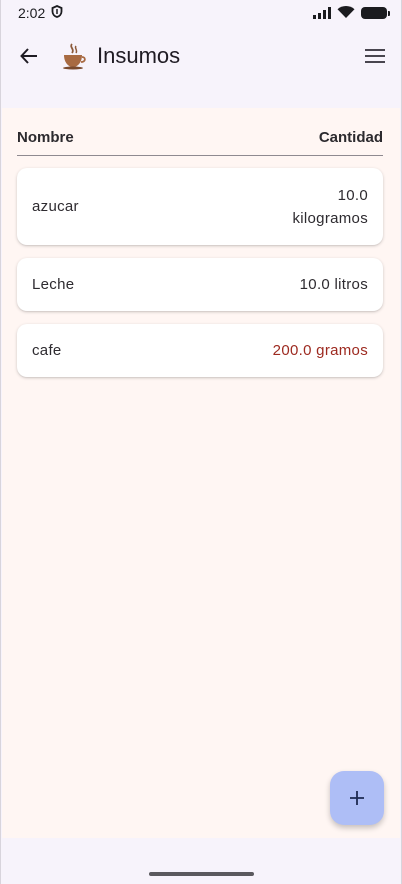  Describe the element at coordinates (53, 284) in the screenshot. I see `supply-name: Leche` at that location.